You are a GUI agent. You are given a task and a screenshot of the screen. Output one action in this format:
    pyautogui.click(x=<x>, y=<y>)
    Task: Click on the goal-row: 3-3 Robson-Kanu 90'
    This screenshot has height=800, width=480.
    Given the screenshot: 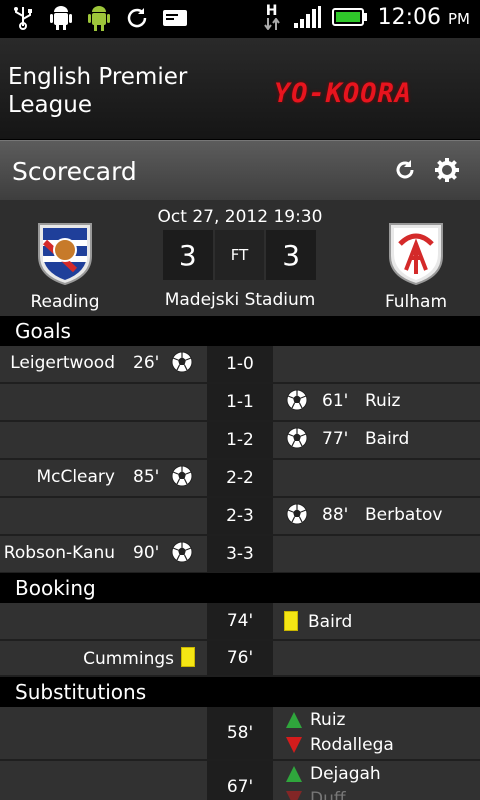 What is the action you would take?
    pyautogui.click(x=240, y=555)
    